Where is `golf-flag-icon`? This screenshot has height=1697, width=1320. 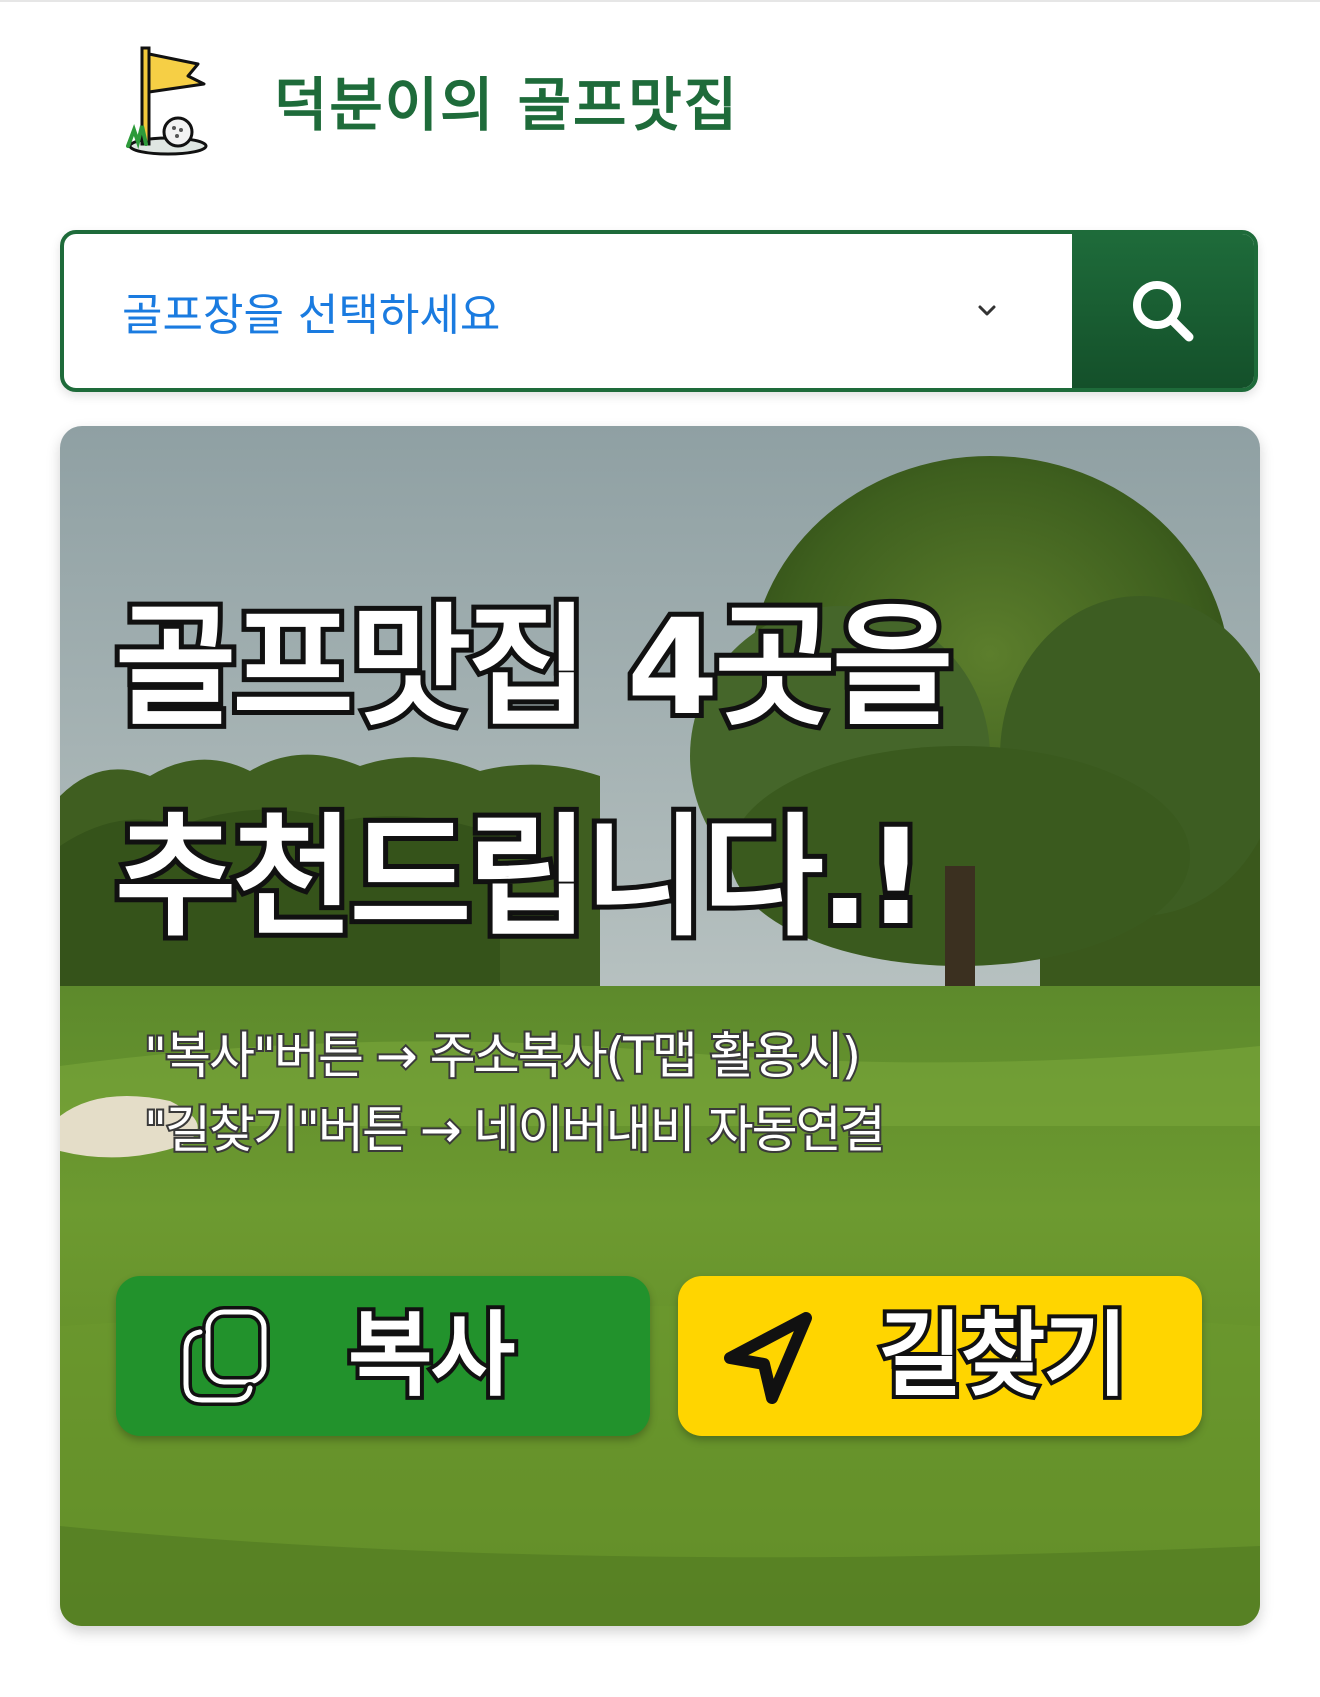 golf-flag-icon is located at coordinates (168, 100).